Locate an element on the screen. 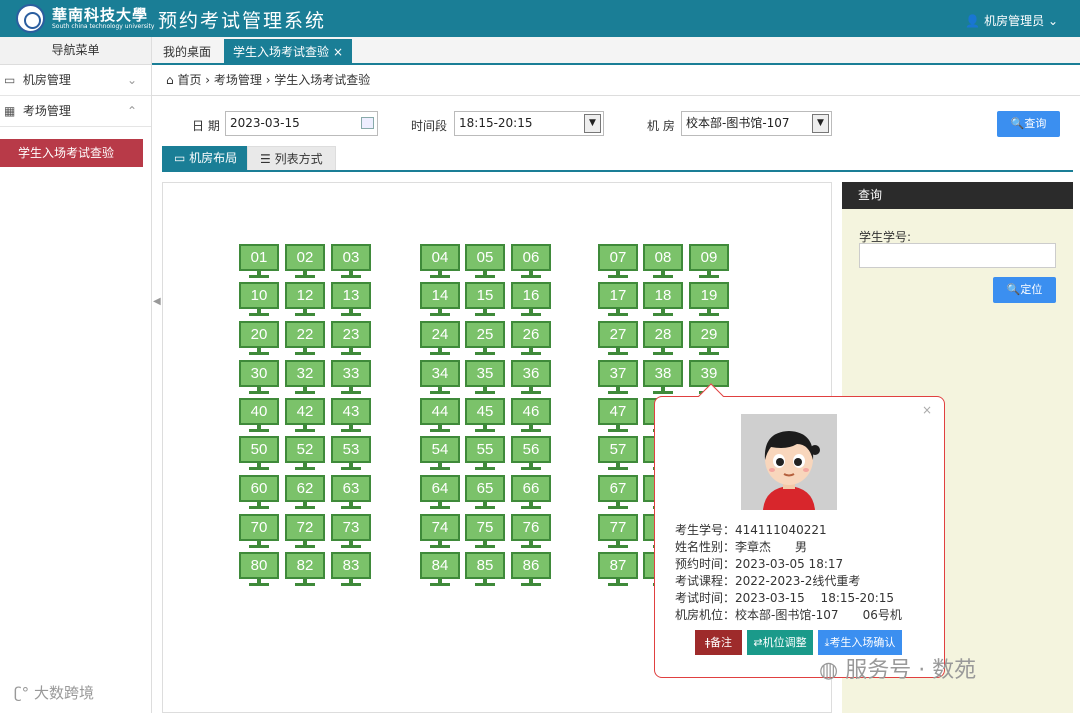 The image size is (1080, 713). seat-number: 40 is located at coordinates (259, 411).